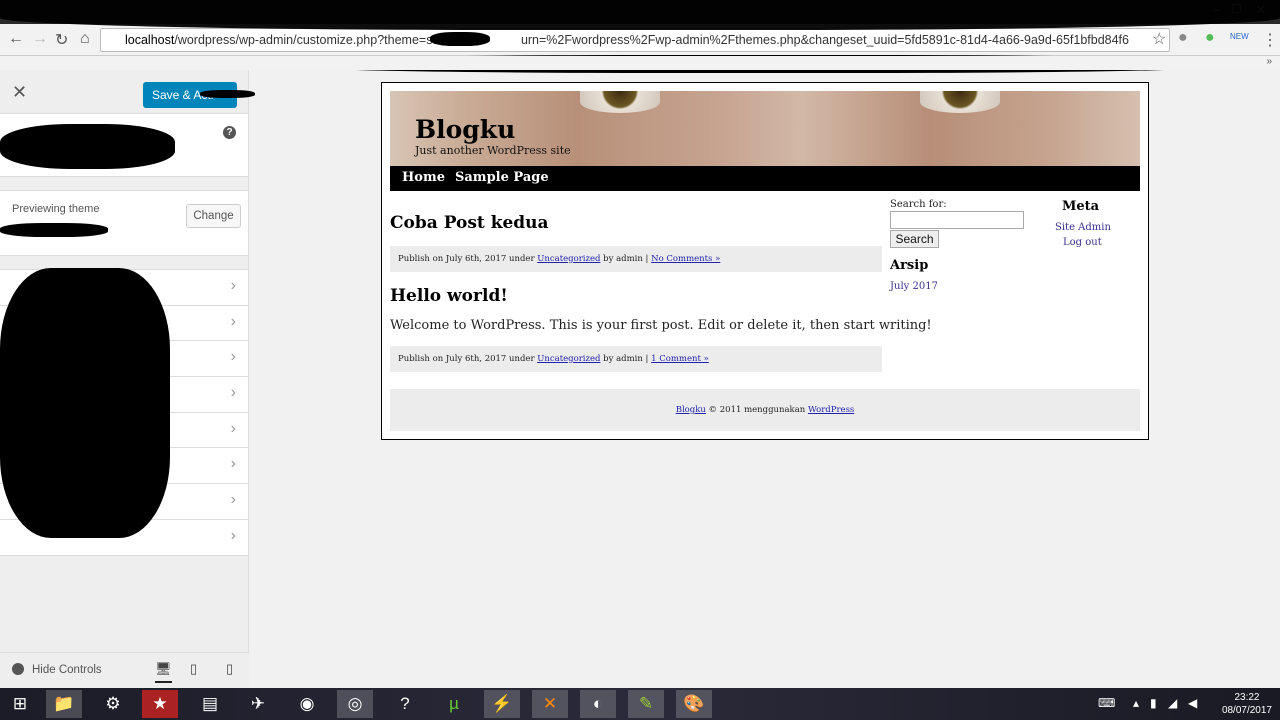 This screenshot has height=720, width=1280. Describe the element at coordinates (1136, 703) in the screenshot. I see `show-hidden-icon: ▴` at that location.